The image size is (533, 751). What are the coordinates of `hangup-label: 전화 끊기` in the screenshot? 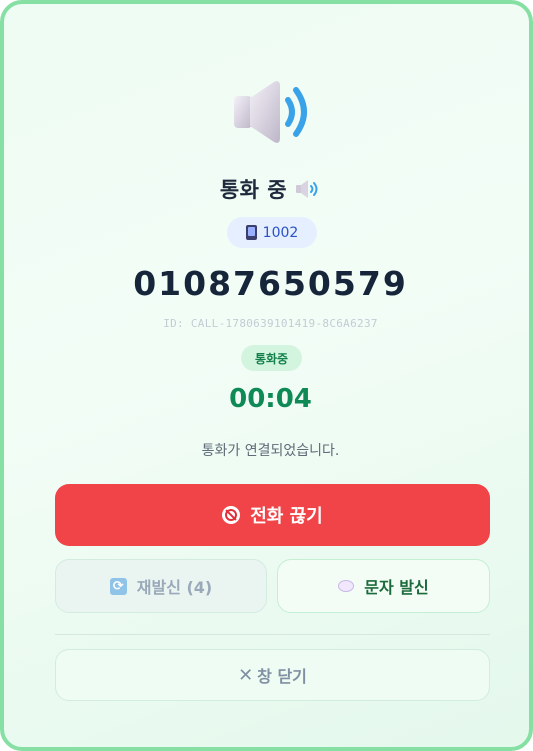 It's located at (286, 516).